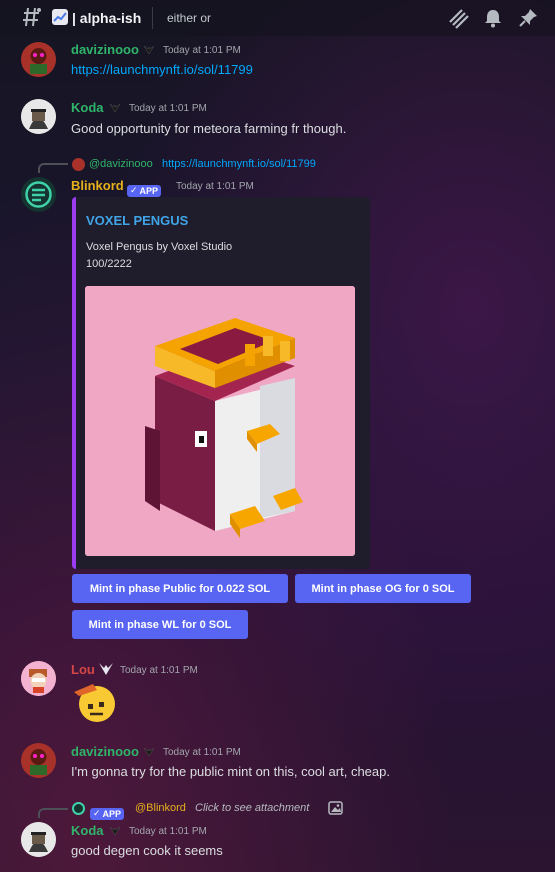 This screenshot has width=555, height=872. Describe the element at coordinates (94, 703) in the screenshot. I see `salute-emoji-icon` at that location.